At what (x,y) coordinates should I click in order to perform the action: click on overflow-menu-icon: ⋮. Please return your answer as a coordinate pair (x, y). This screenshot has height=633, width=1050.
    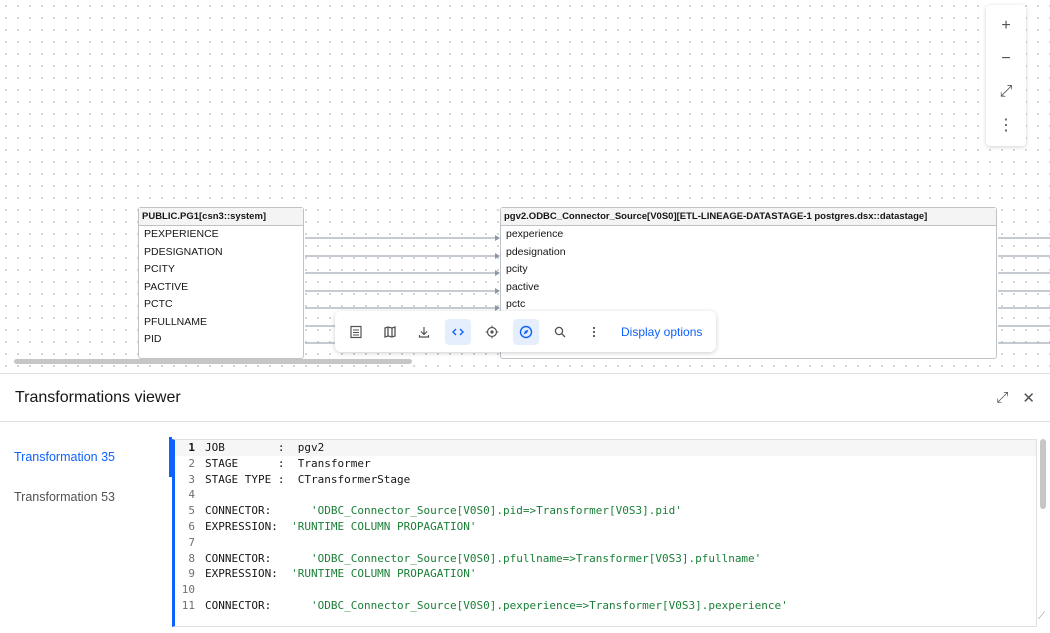
    Looking at the image, I should click on (1006, 126).